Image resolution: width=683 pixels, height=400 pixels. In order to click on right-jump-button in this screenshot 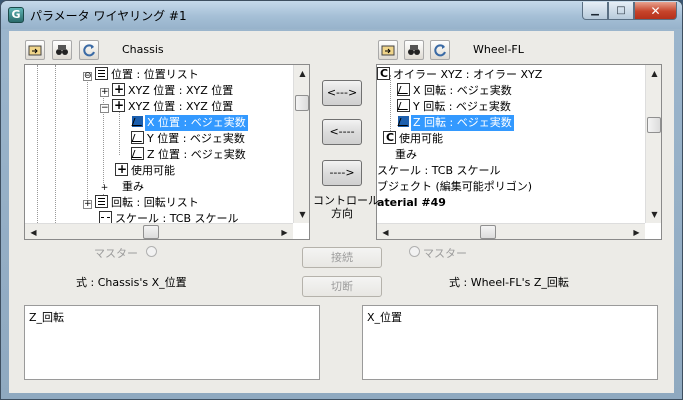, I will do `click(388, 50)`.